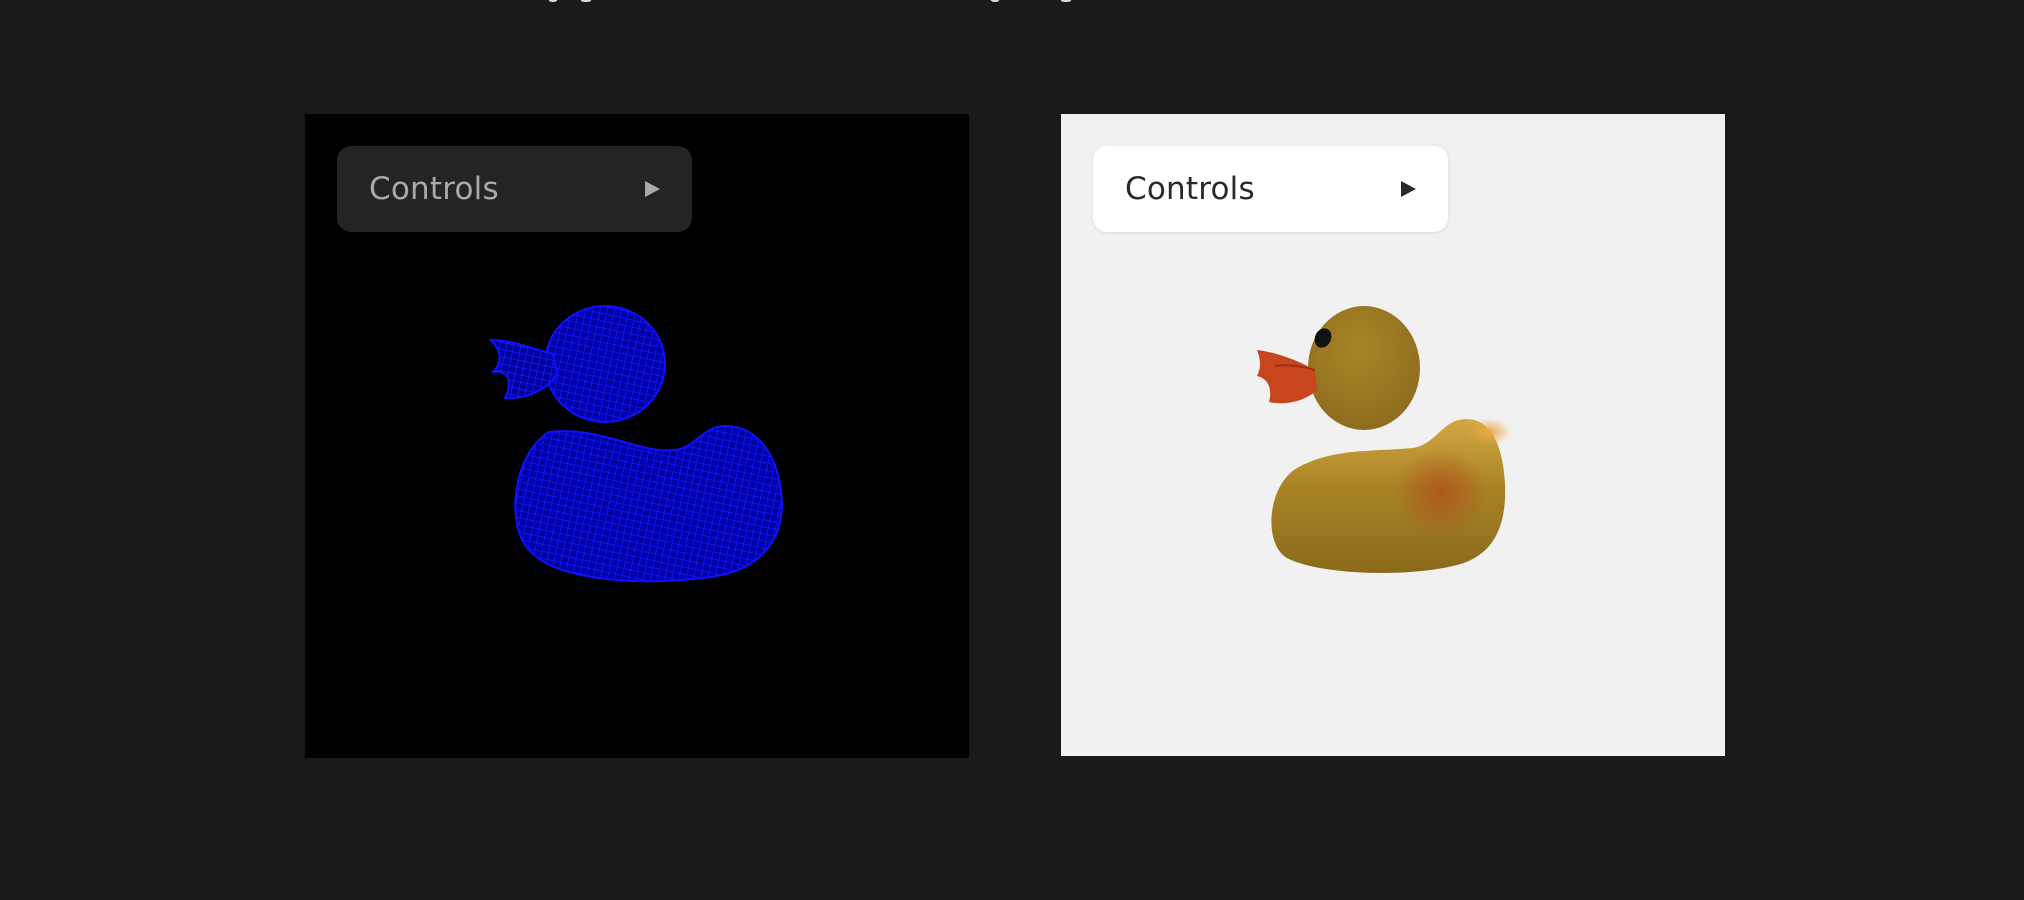  Describe the element at coordinates (1012, 4) in the screenshot. I see `cropped-heading-text` at that location.